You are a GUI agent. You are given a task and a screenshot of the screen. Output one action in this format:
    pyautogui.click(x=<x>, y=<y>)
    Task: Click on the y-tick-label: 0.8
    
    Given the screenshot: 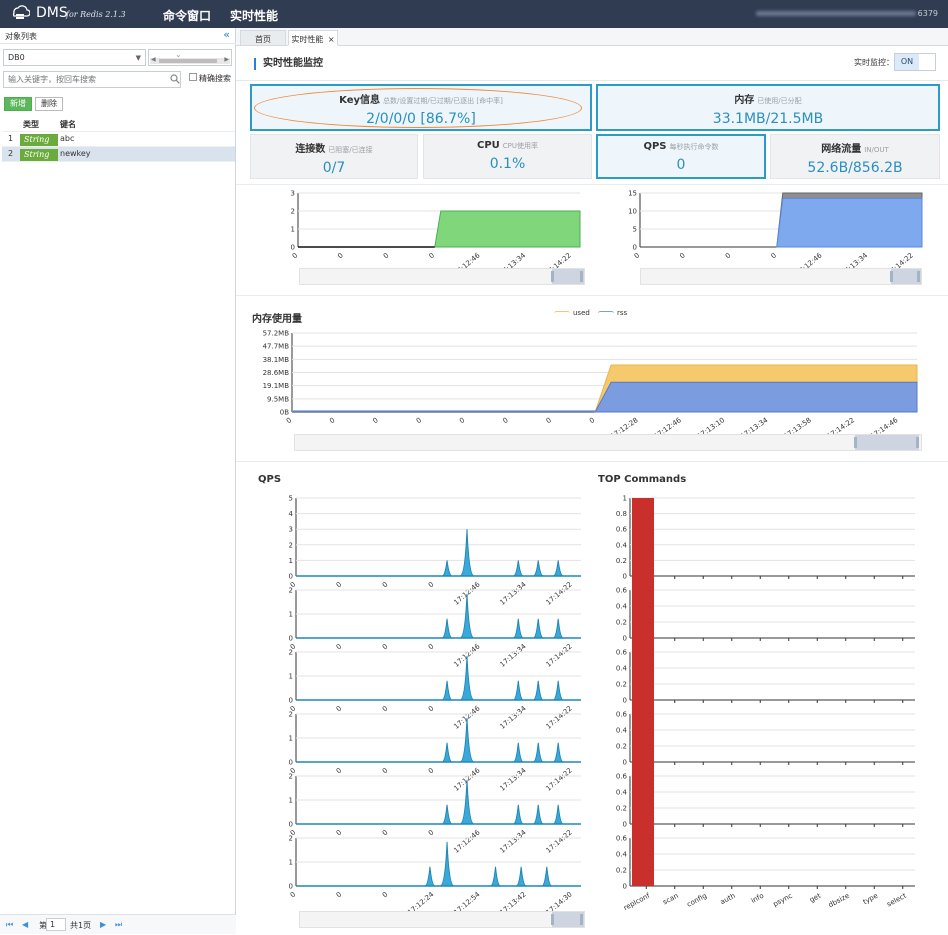 What is the action you would take?
    pyautogui.click(x=621, y=514)
    